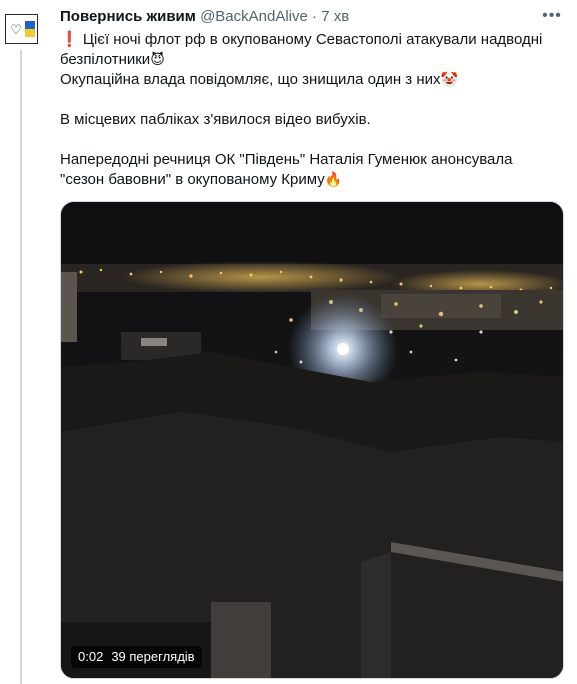 The image size is (577, 684). Describe the element at coordinates (30, 33) in the screenshot. I see `ukraine-flag-yellow-stripe` at that location.